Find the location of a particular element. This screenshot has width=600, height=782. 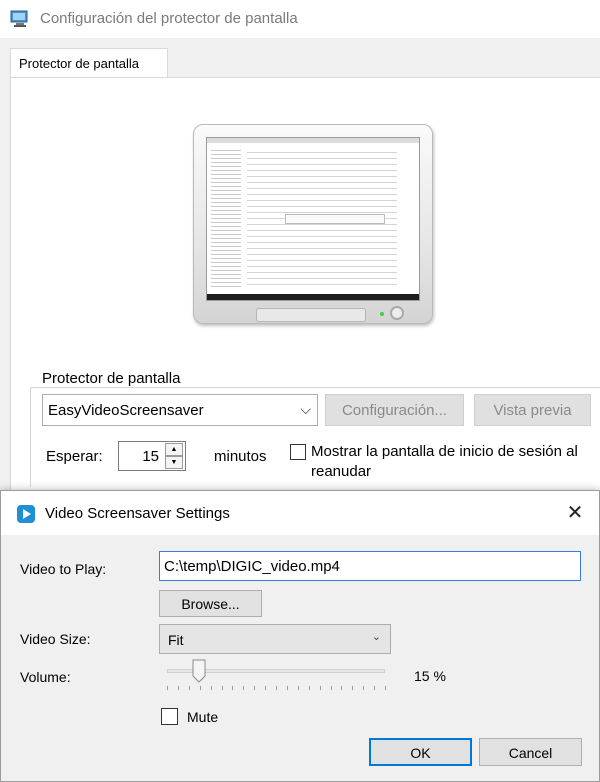

monitor-preview-illustration is located at coordinates (313, 224).